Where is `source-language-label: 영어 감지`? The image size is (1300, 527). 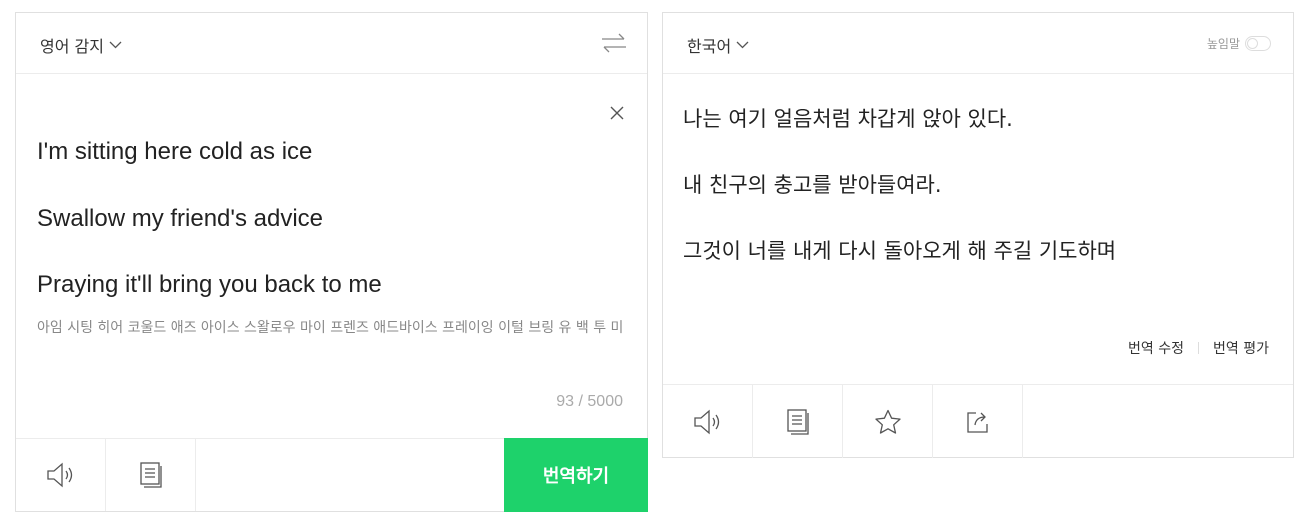
source-language-label: 영어 감지 is located at coordinates (72, 46).